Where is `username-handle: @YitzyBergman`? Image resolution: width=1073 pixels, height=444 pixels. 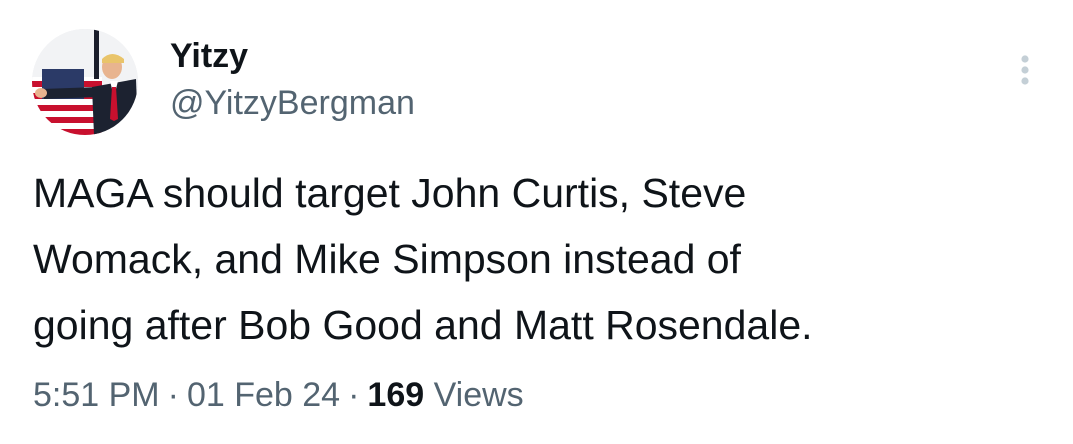
username-handle: @YitzyBergman is located at coordinates (292, 103).